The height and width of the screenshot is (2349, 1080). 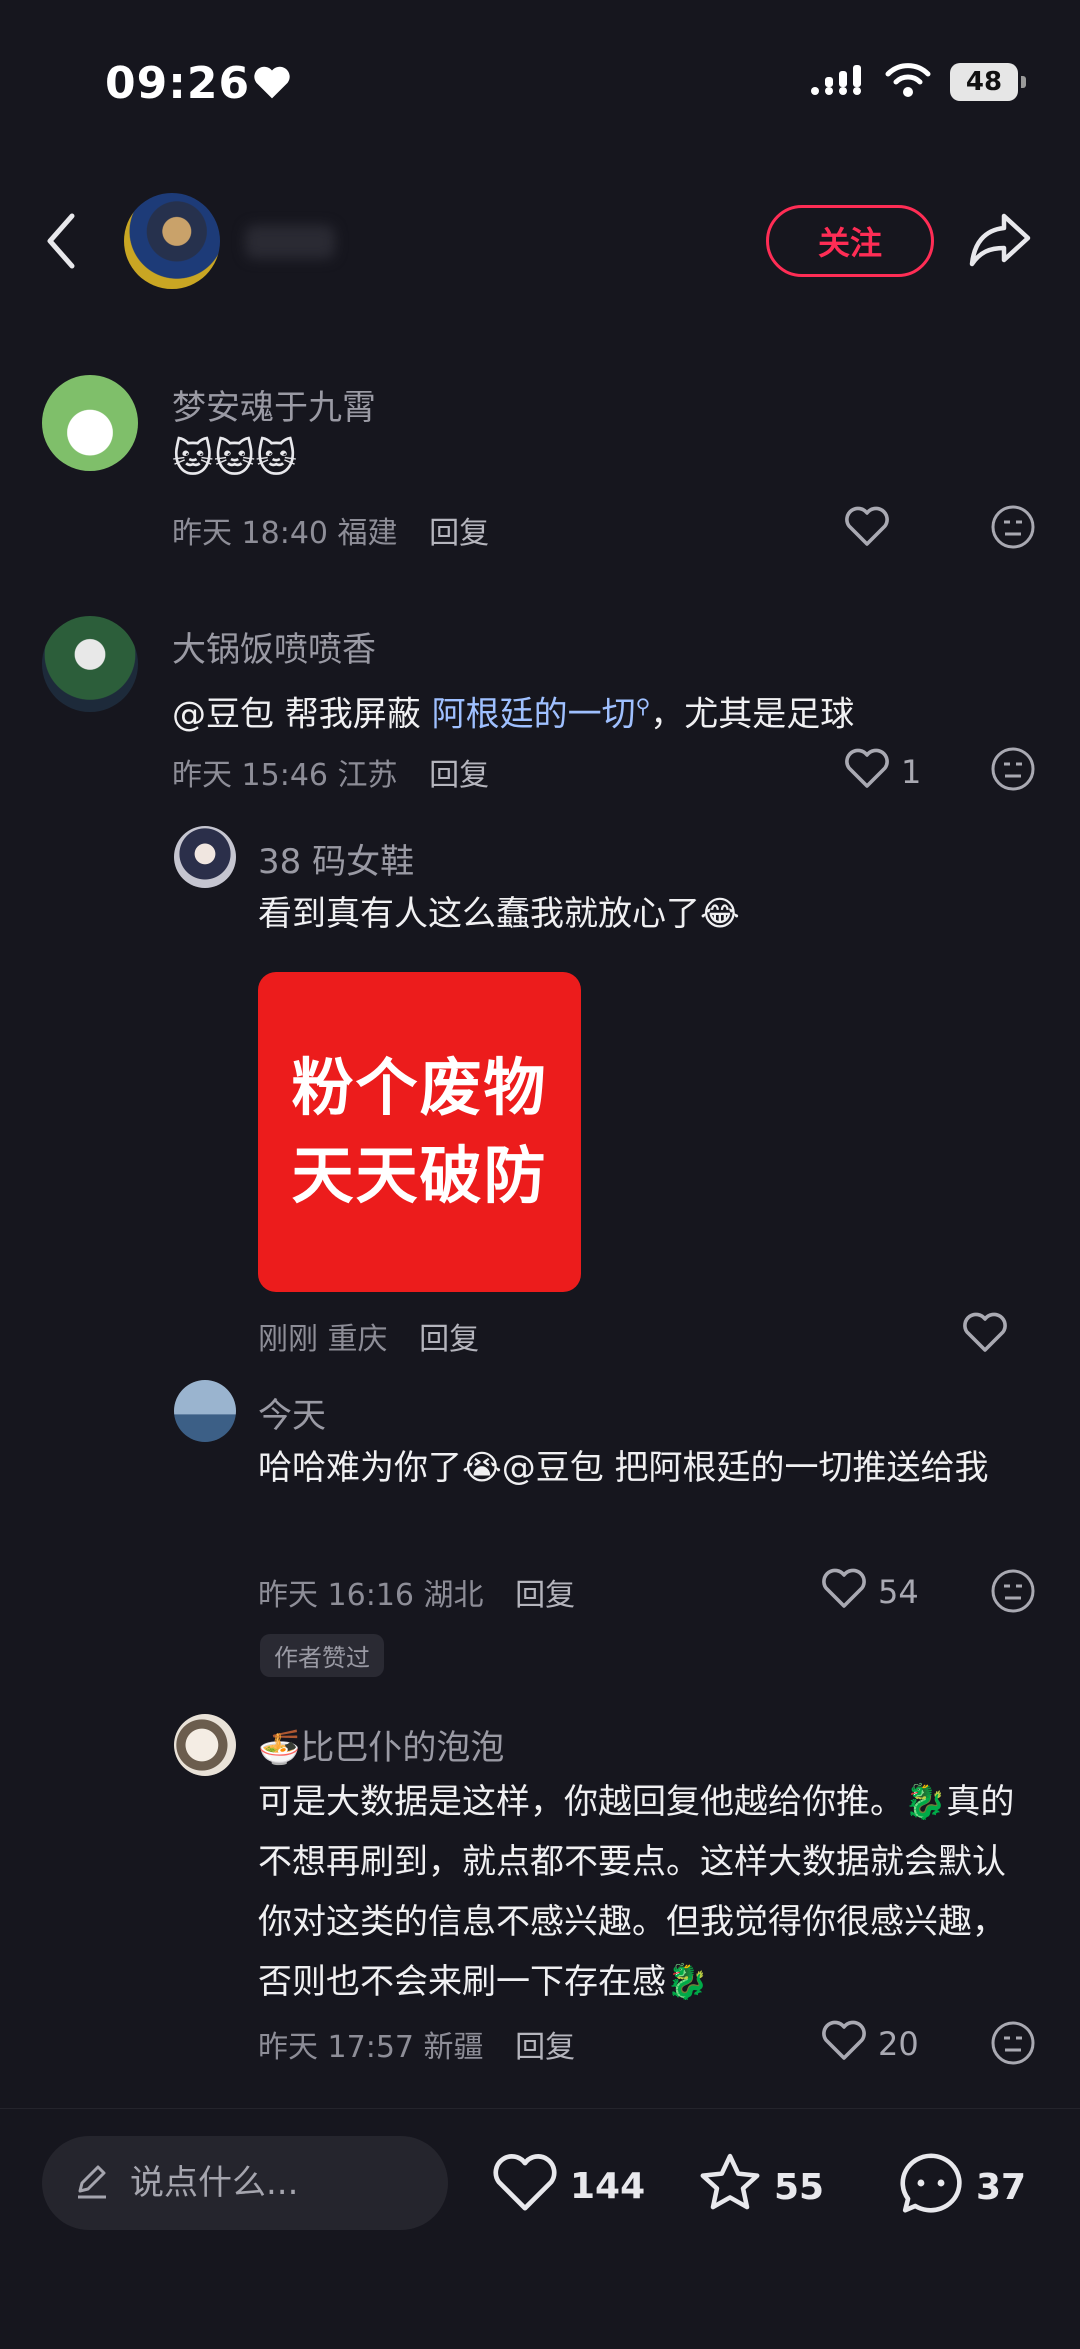 What do you see at coordinates (290, 242) in the screenshot?
I see `author-name-blurred` at bounding box center [290, 242].